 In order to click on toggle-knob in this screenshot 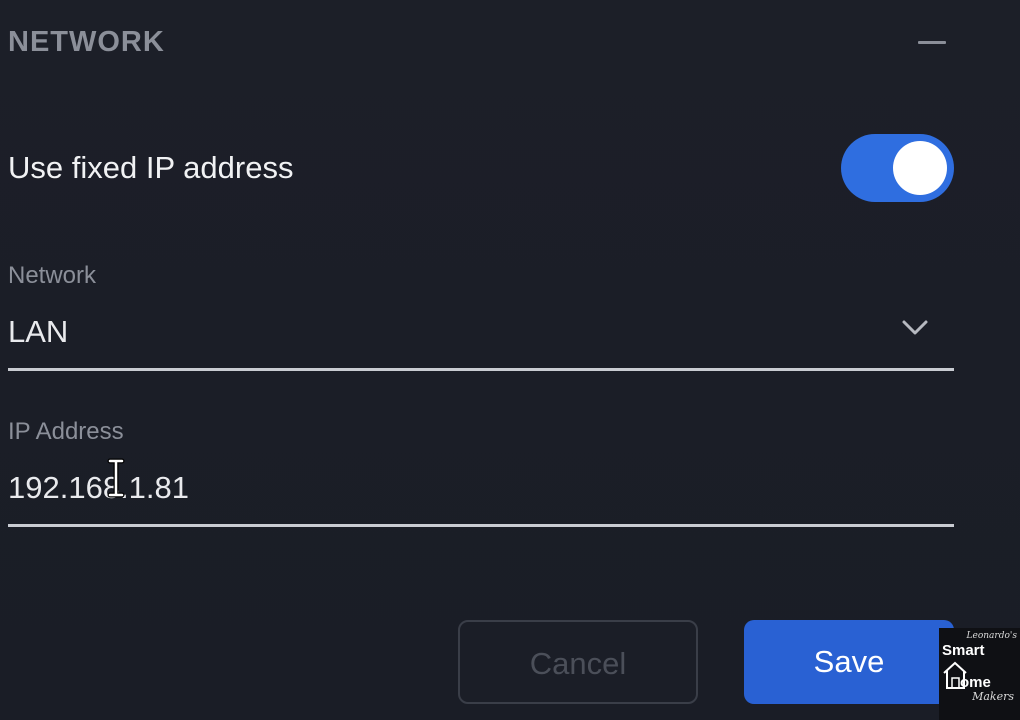, I will do `click(920, 168)`.